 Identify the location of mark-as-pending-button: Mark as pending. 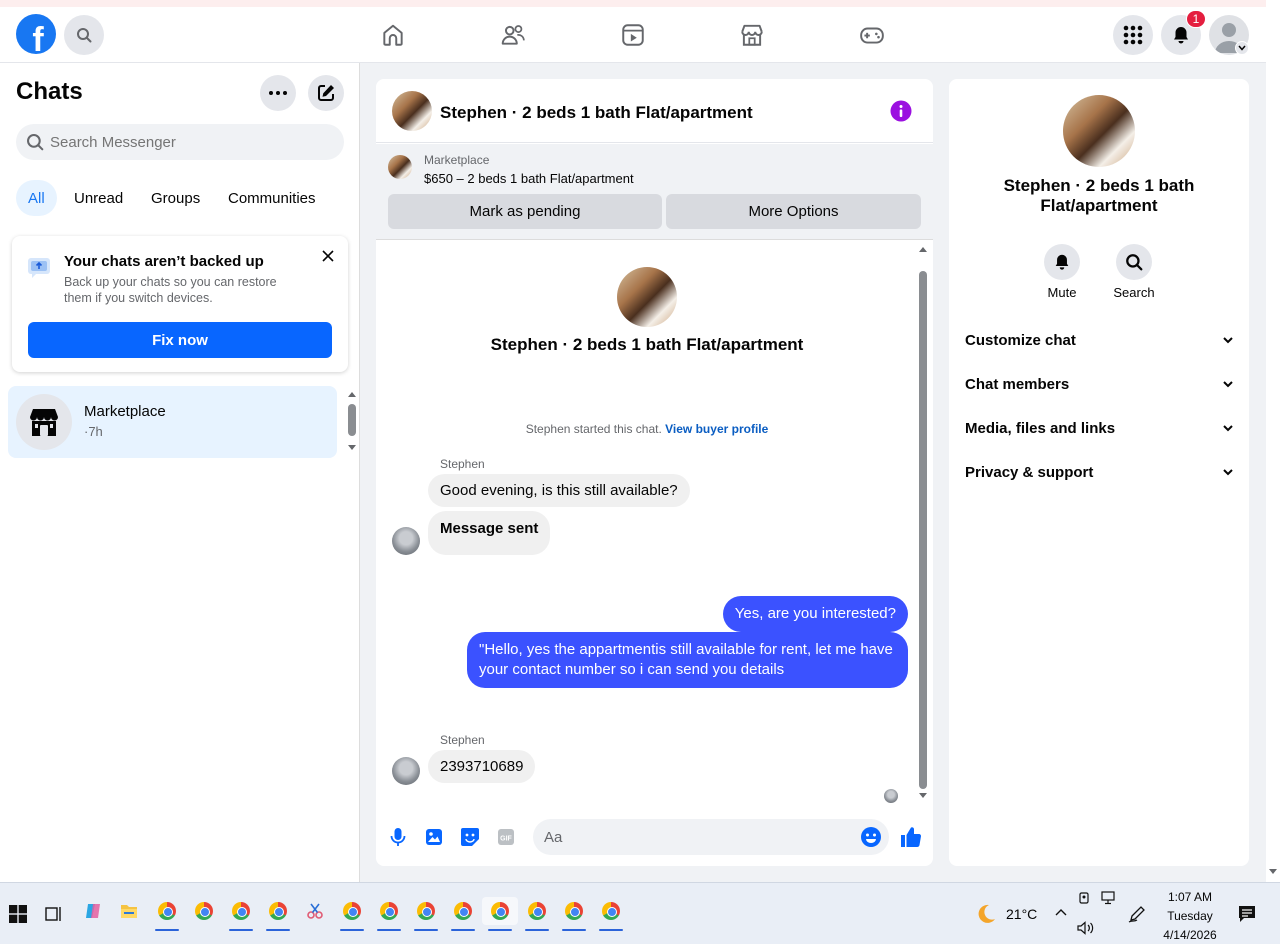
(525, 211).